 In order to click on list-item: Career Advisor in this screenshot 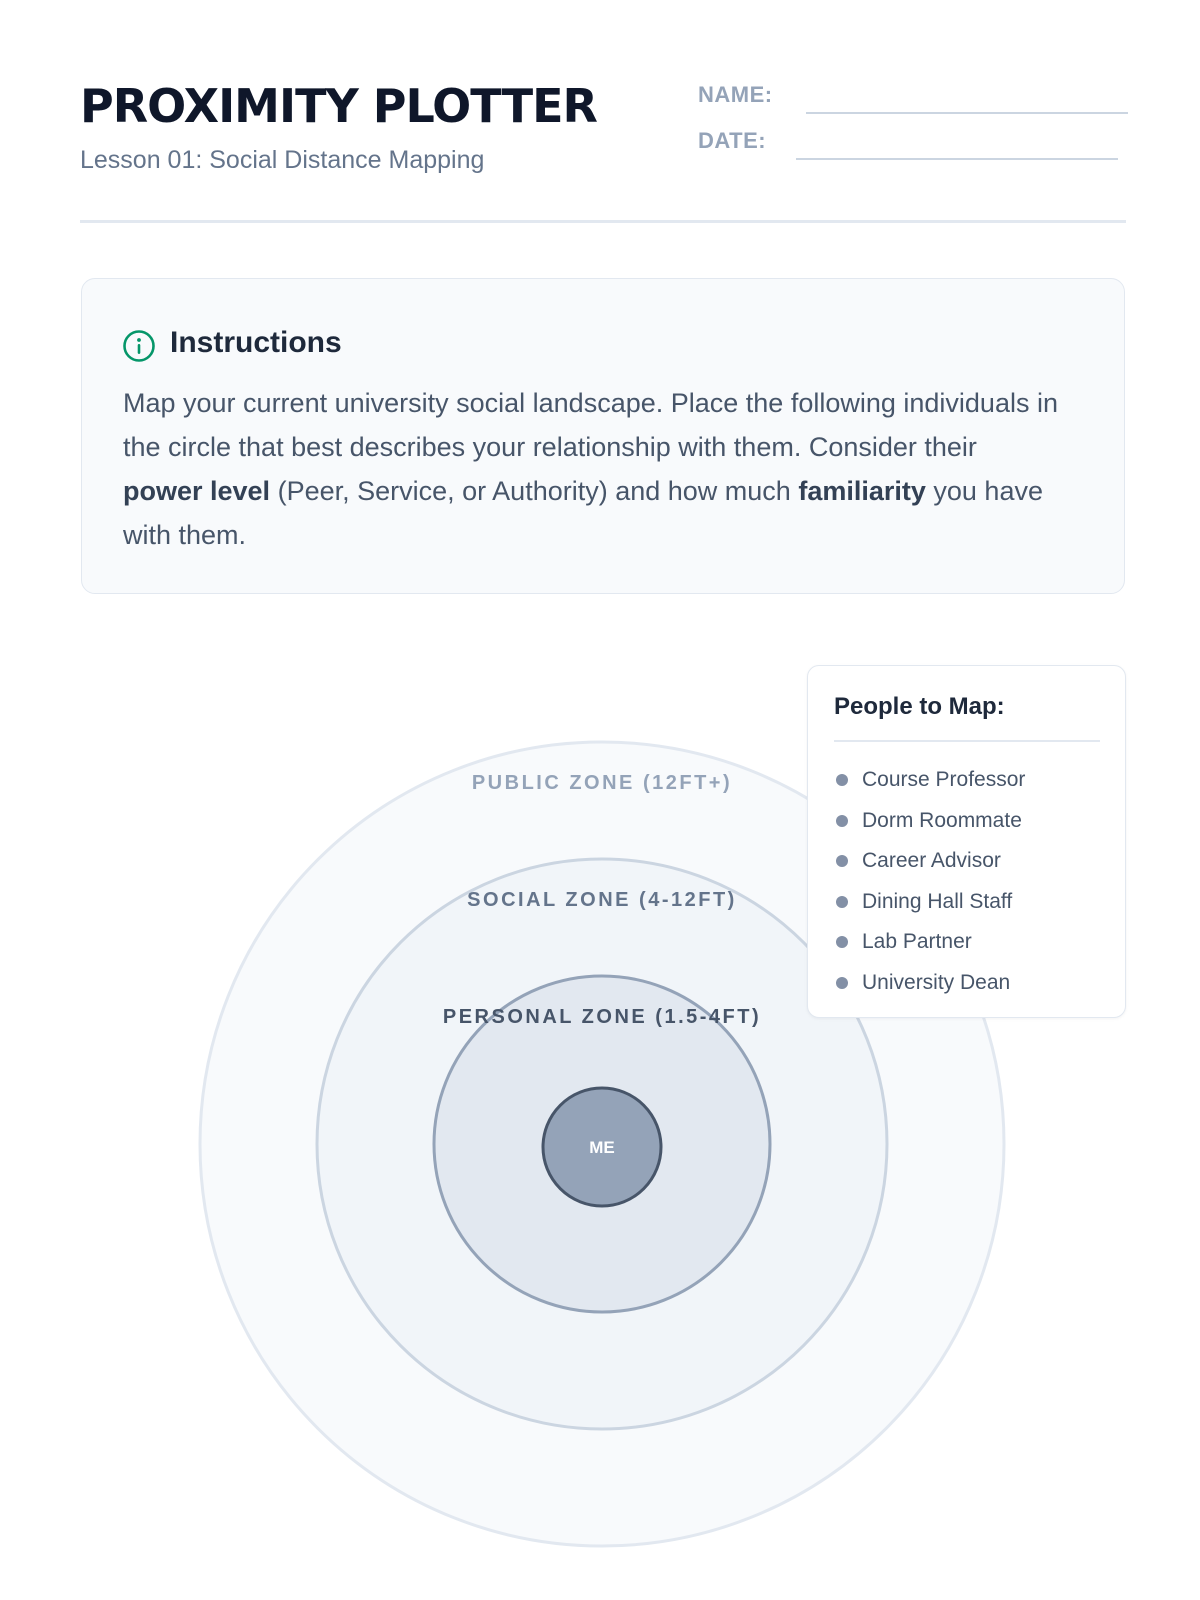, I will do `click(929, 861)`.